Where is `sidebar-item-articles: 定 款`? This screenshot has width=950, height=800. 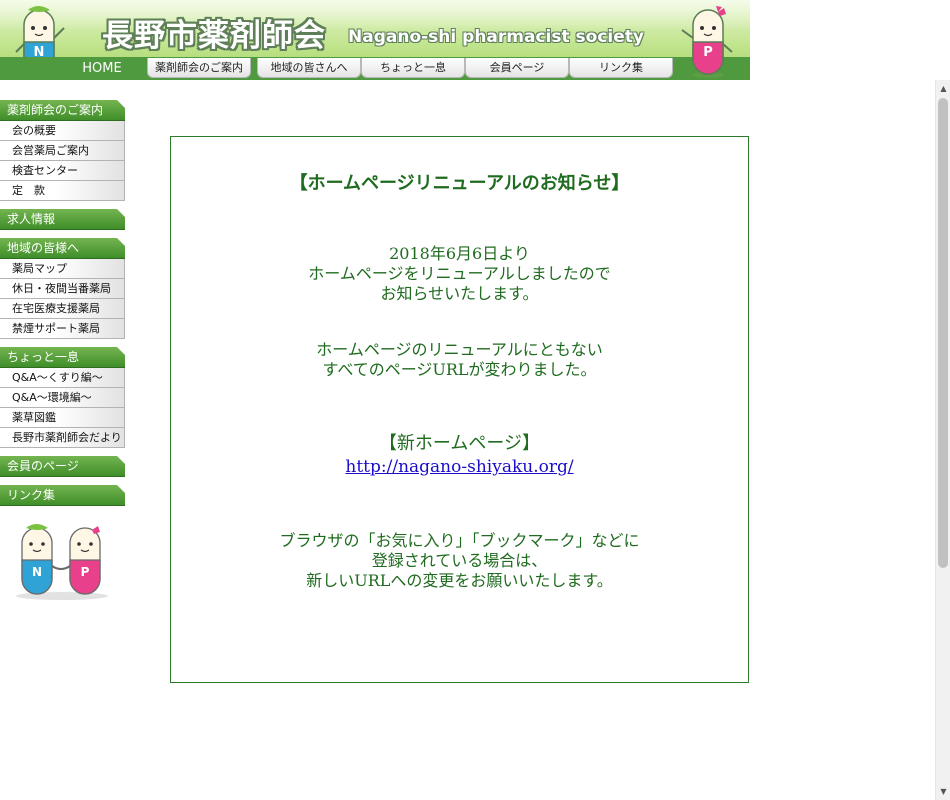 sidebar-item-articles: 定 款 is located at coordinates (62, 191).